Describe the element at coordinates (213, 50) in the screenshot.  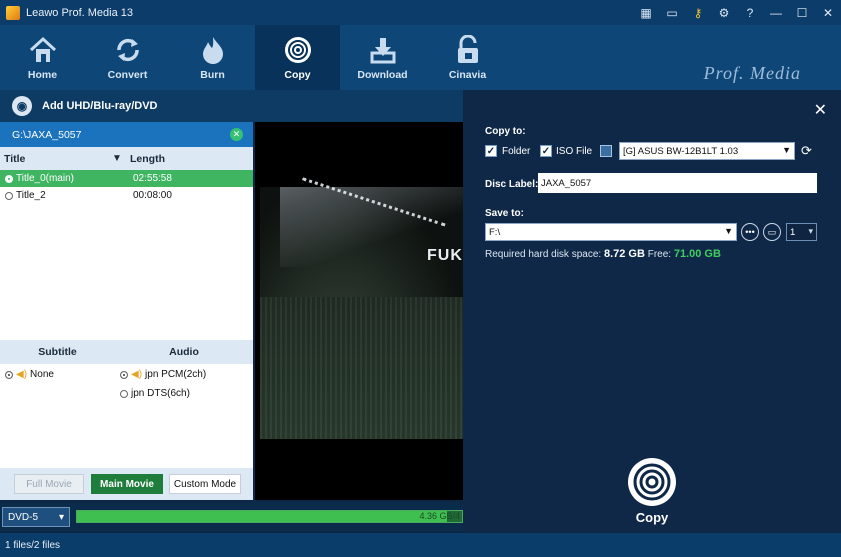
I see `flame-icon` at that location.